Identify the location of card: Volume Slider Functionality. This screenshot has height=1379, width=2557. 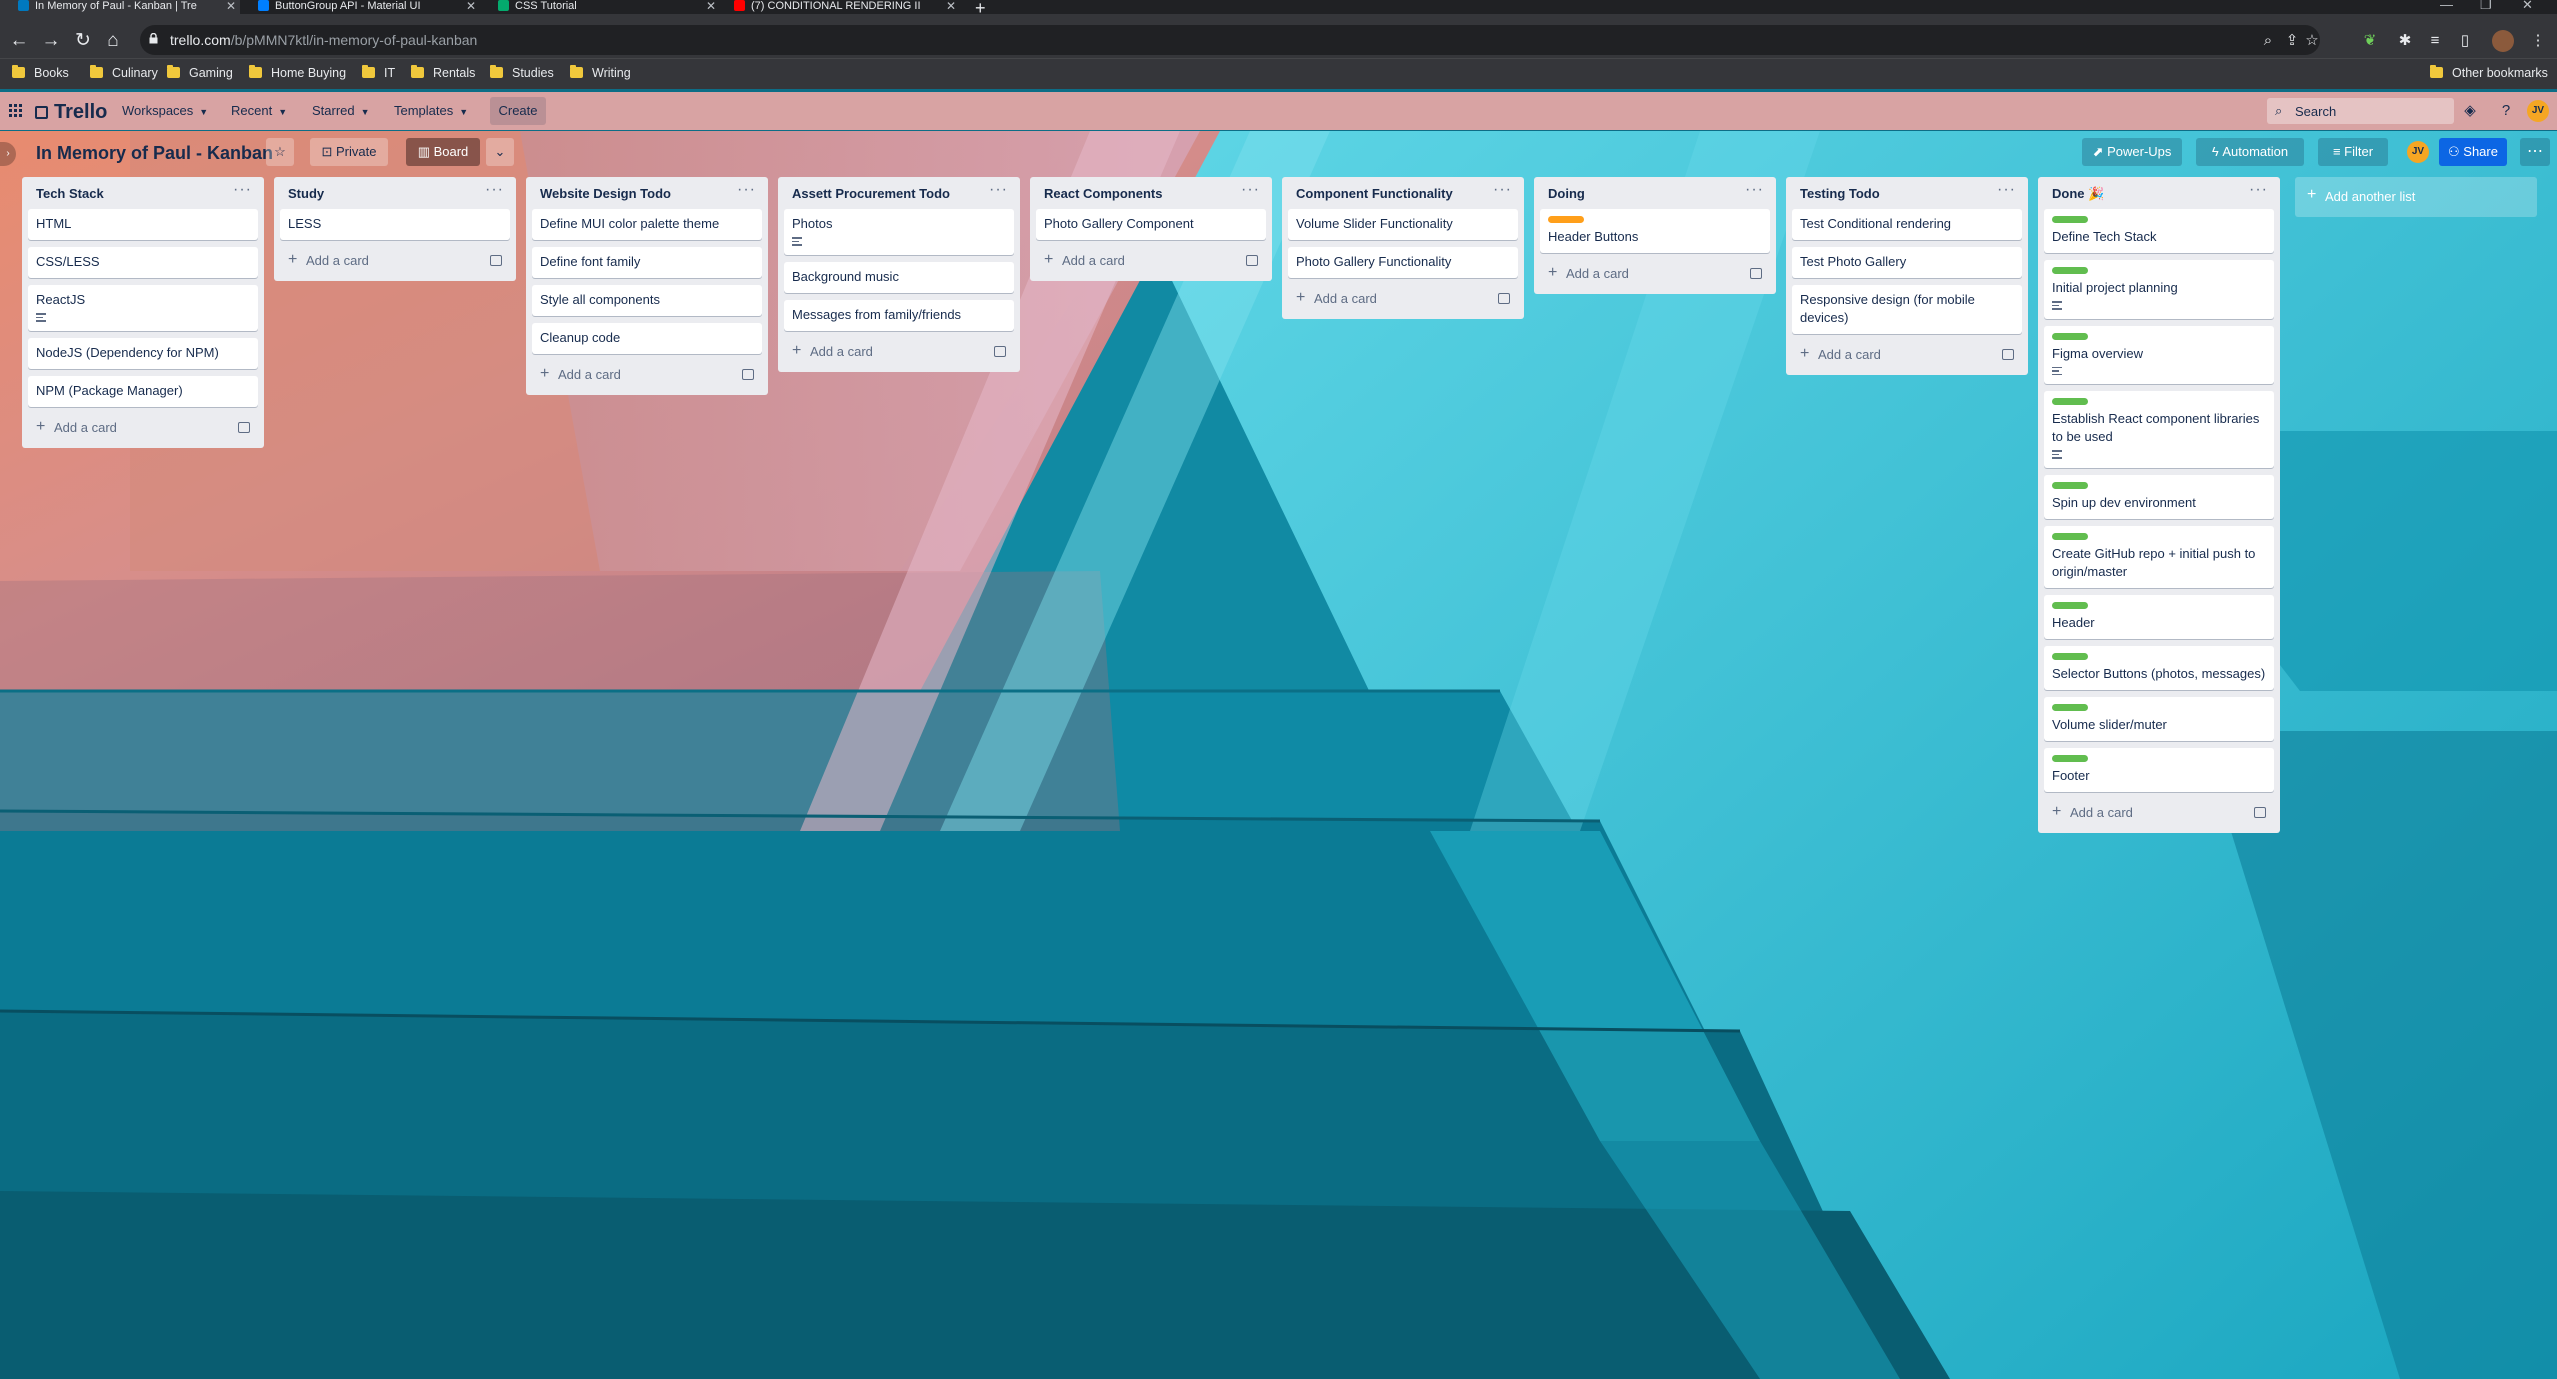
(1403, 224).